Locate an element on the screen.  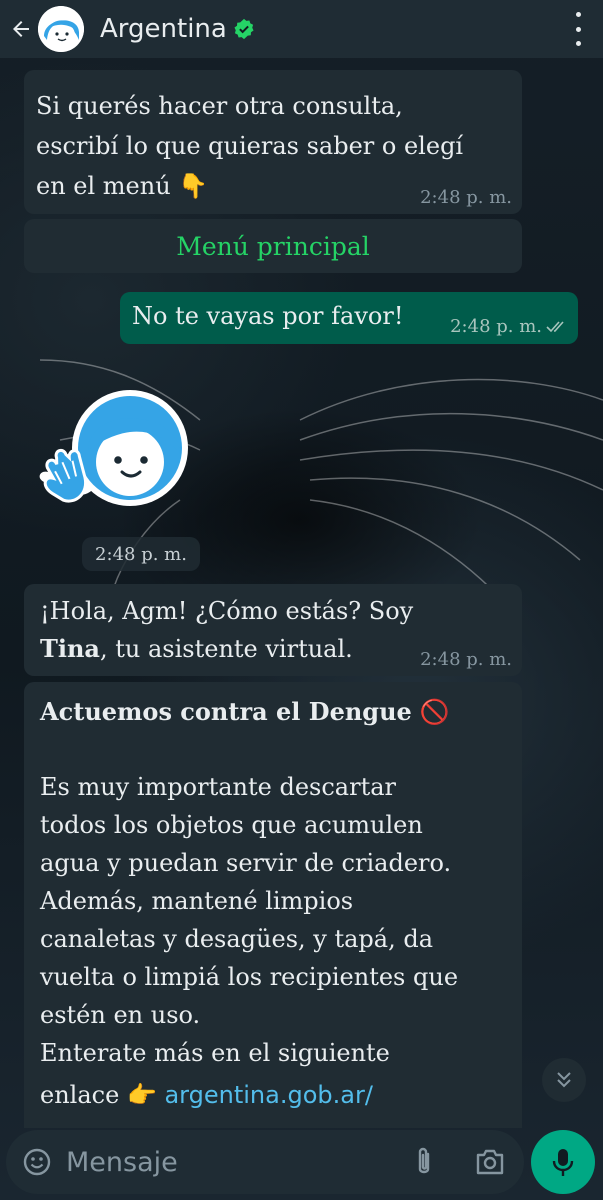
message-title: Actuemos contra el Dengue 🚫 is located at coordinates (276, 712).